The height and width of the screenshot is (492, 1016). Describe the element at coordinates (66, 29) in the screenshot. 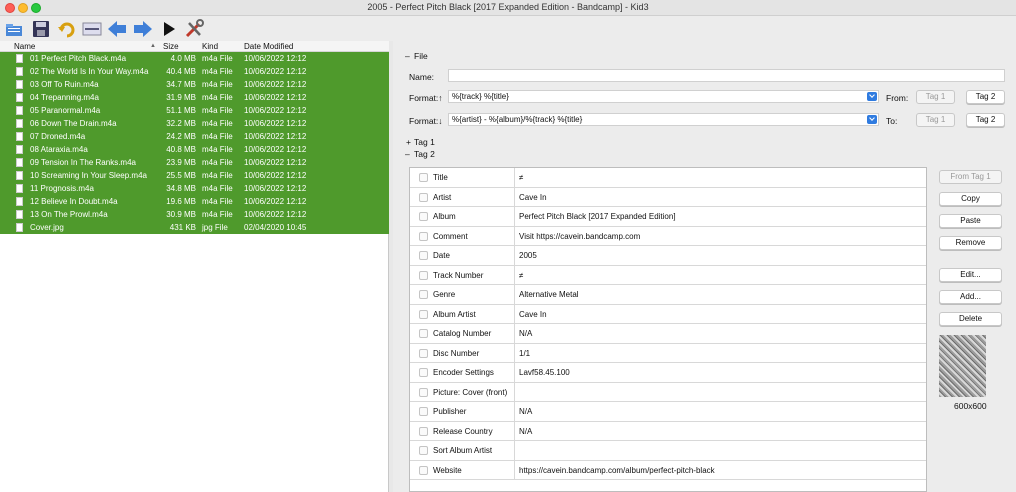

I see `revert-icon` at that location.